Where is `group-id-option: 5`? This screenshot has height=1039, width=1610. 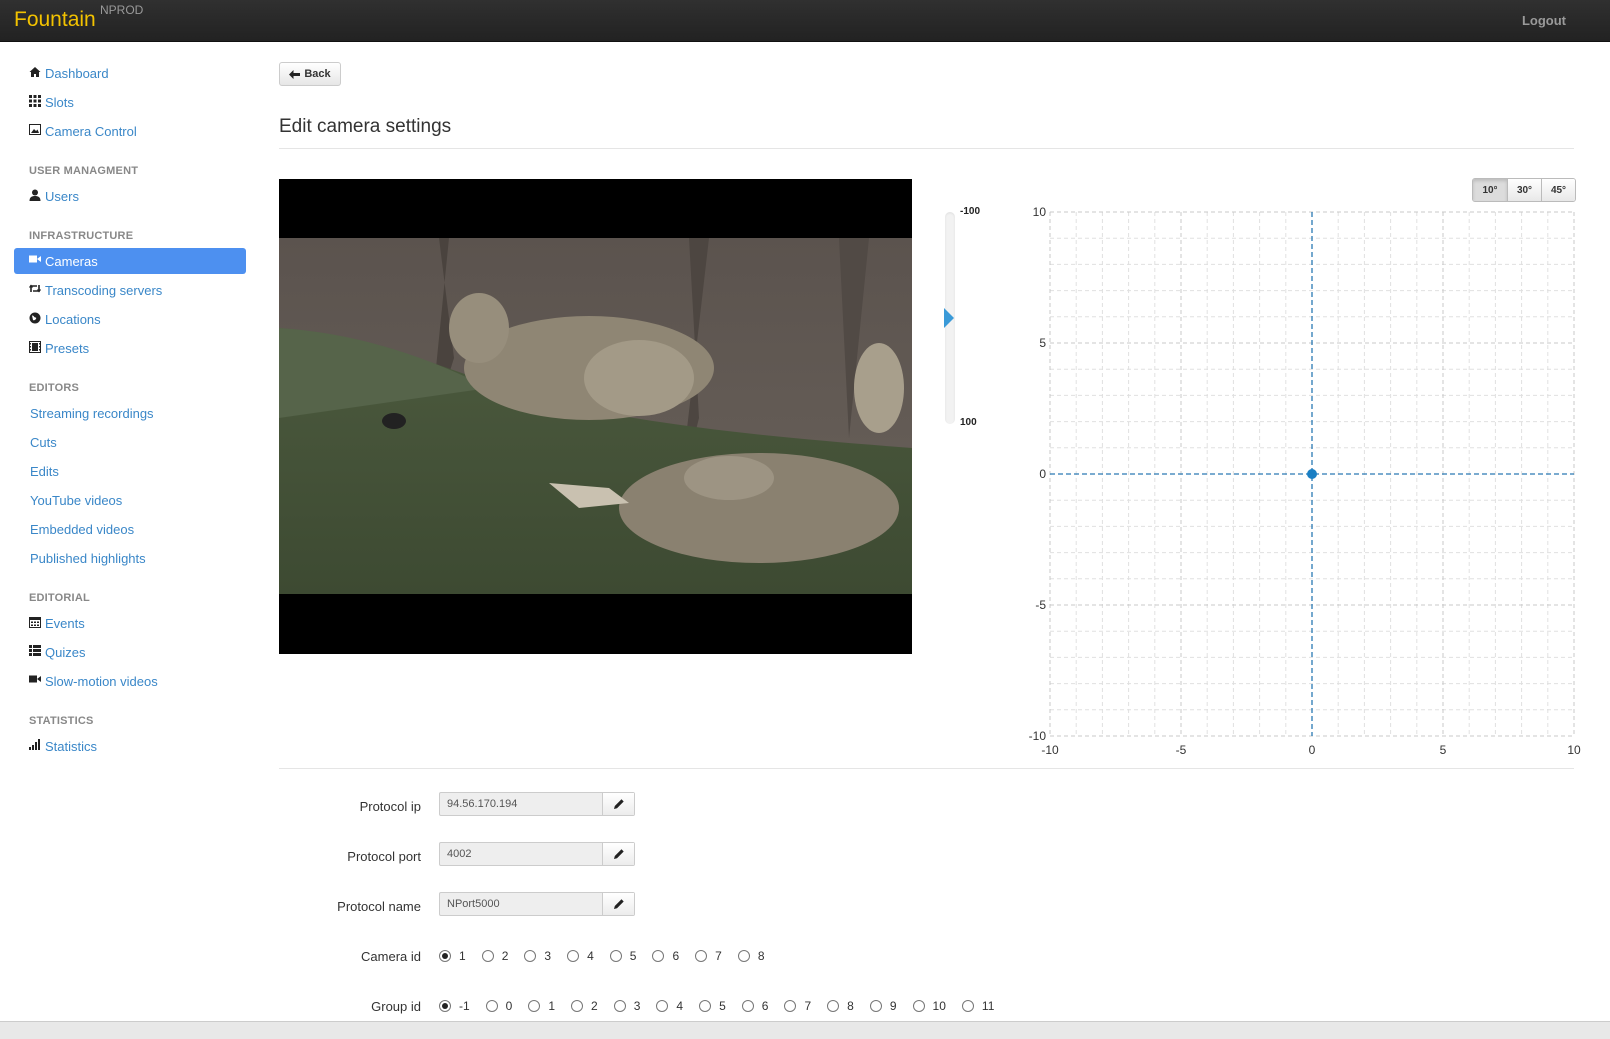 group-id-option: 5 is located at coordinates (712, 1006).